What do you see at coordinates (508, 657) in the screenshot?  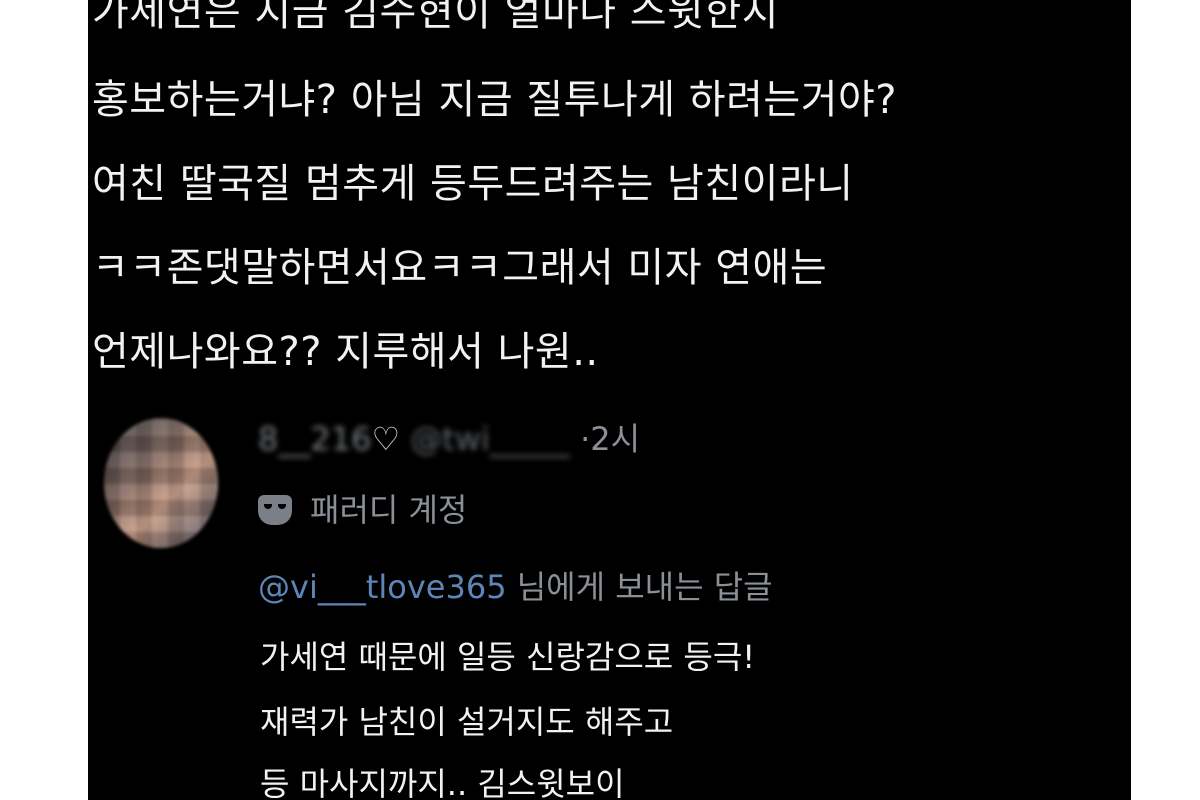 I see `reply-line-1: 가세연 때문에 일등 신랑감으로 등극!` at bounding box center [508, 657].